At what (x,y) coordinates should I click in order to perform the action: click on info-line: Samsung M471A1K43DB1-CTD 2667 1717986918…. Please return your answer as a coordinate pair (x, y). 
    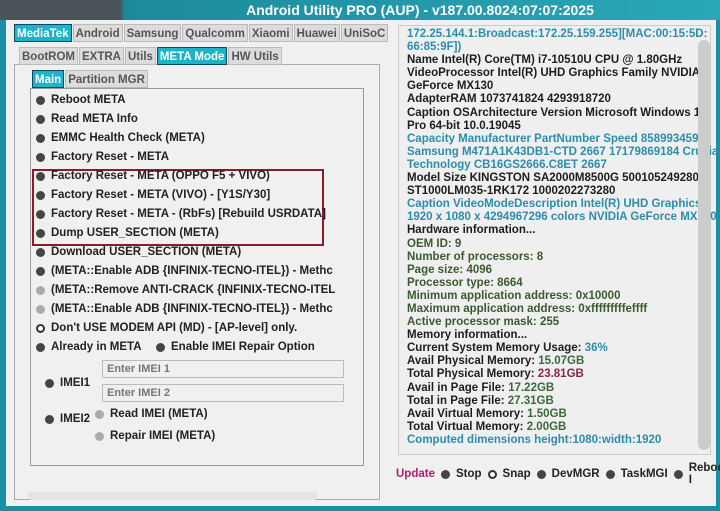
    Looking at the image, I should click on (563, 151).